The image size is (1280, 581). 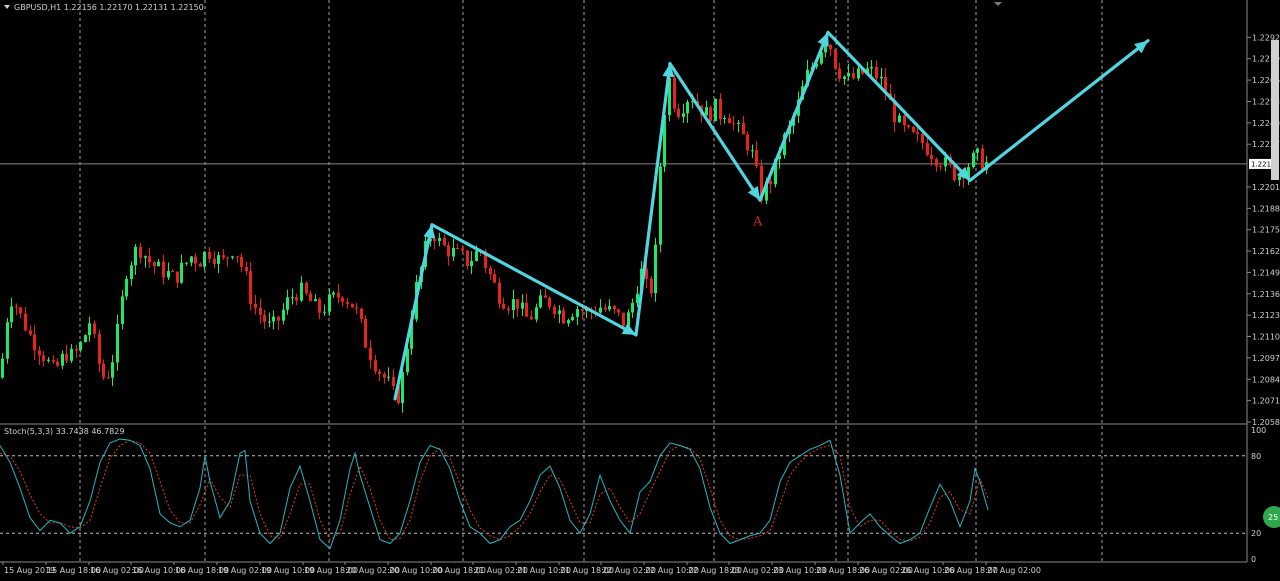 I want to click on price-tick-label: 1.20840, so click(x=1266, y=379).